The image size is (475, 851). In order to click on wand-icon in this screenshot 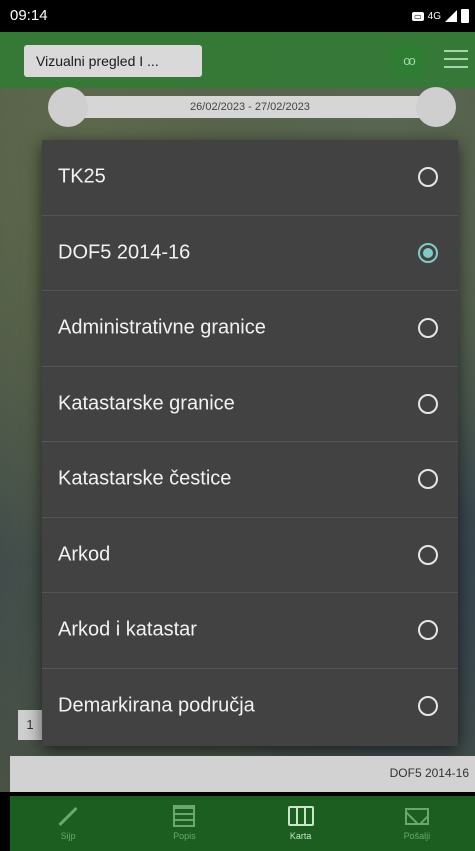, I will do `click(68, 816)`.